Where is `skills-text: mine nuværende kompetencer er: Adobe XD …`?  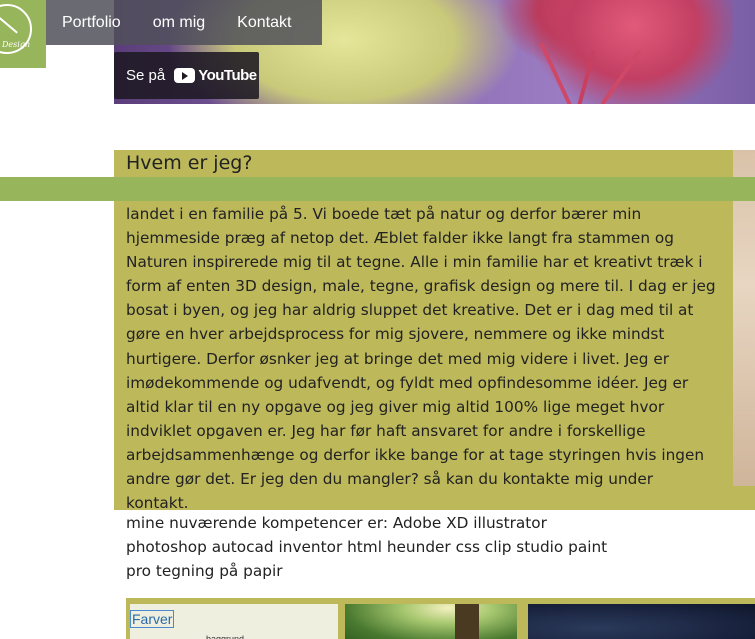 skills-text: mine nuværende kompetencer er: Adobe XD … is located at coordinates (367, 547).